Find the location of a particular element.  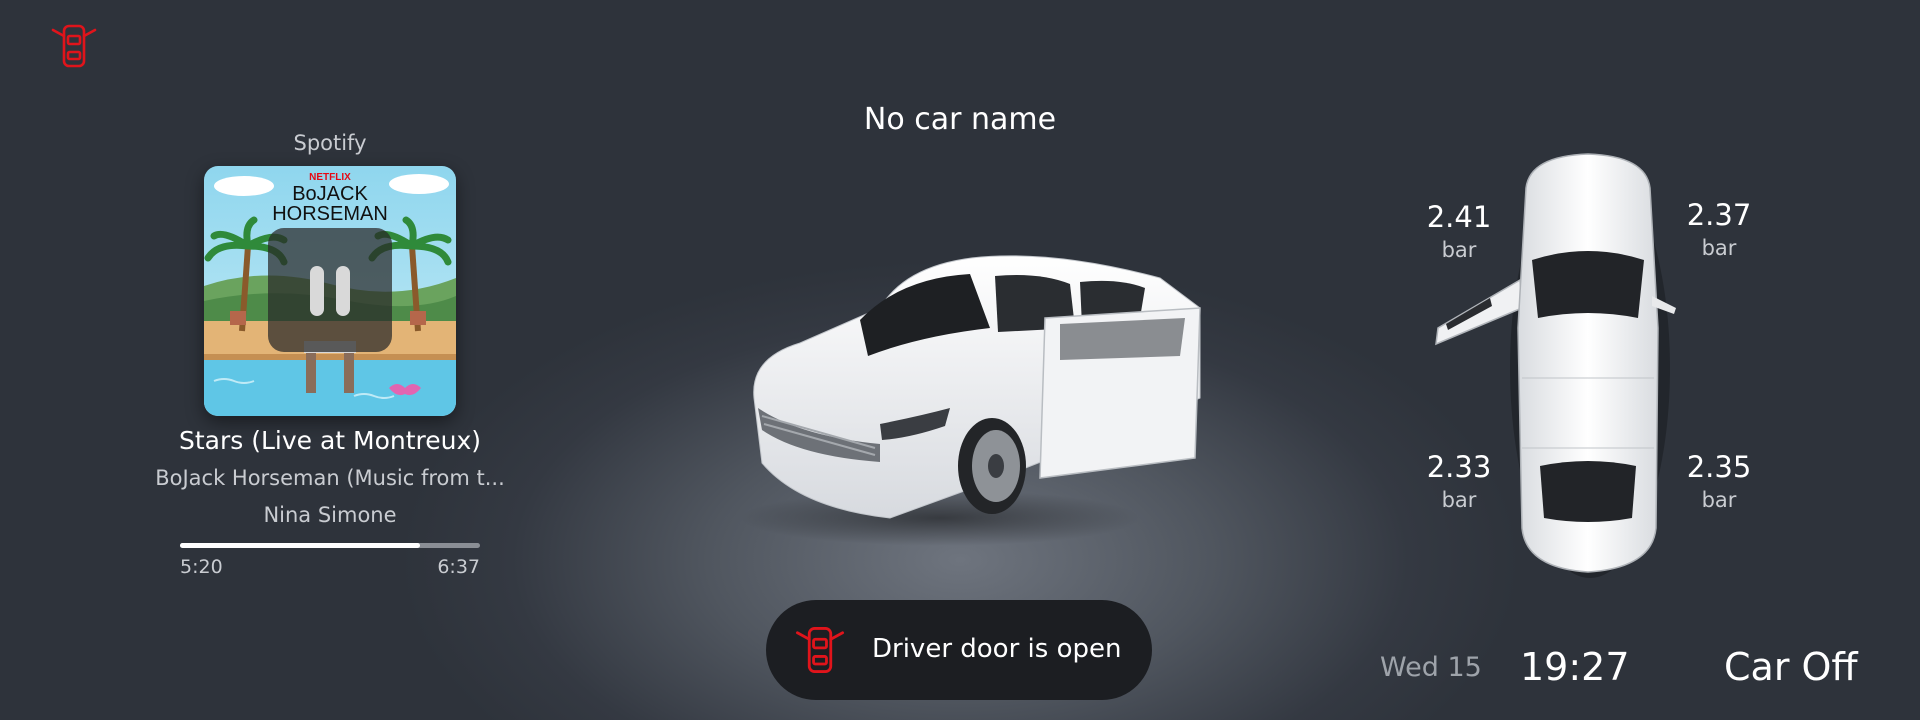

playback-progress-bar is located at coordinates (330, 545).